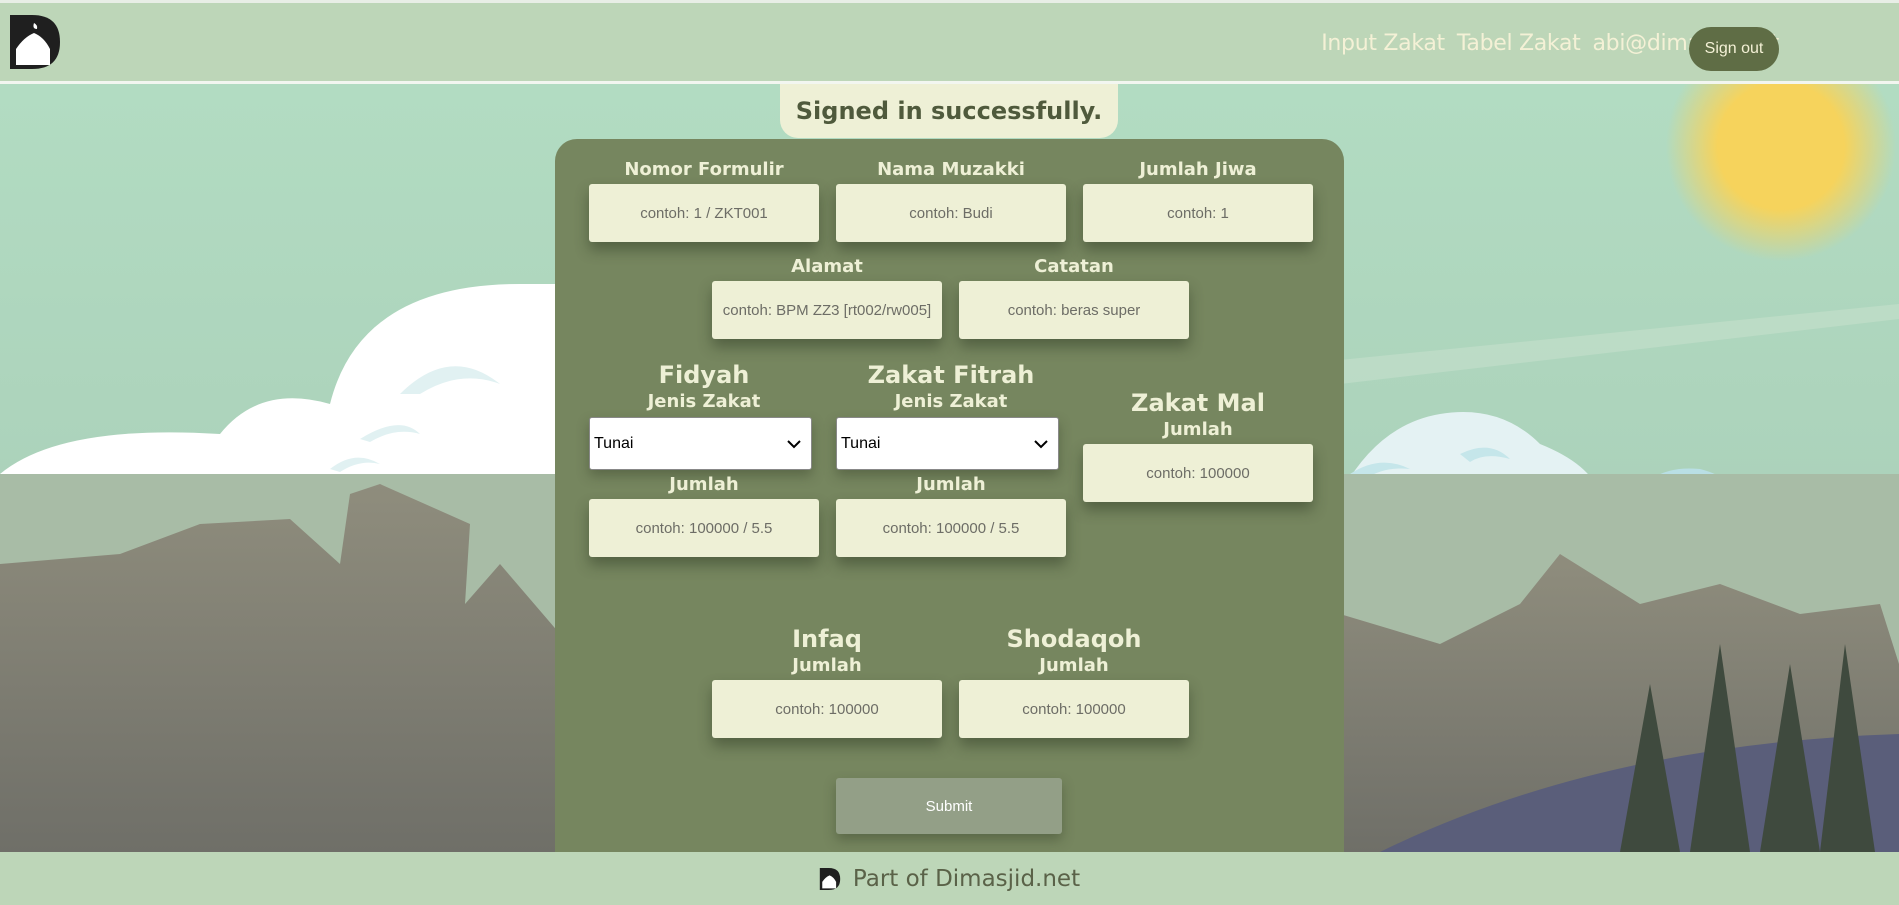  I want to click on fidyah-jumlah-label: Jumlah, so click(704, 484).